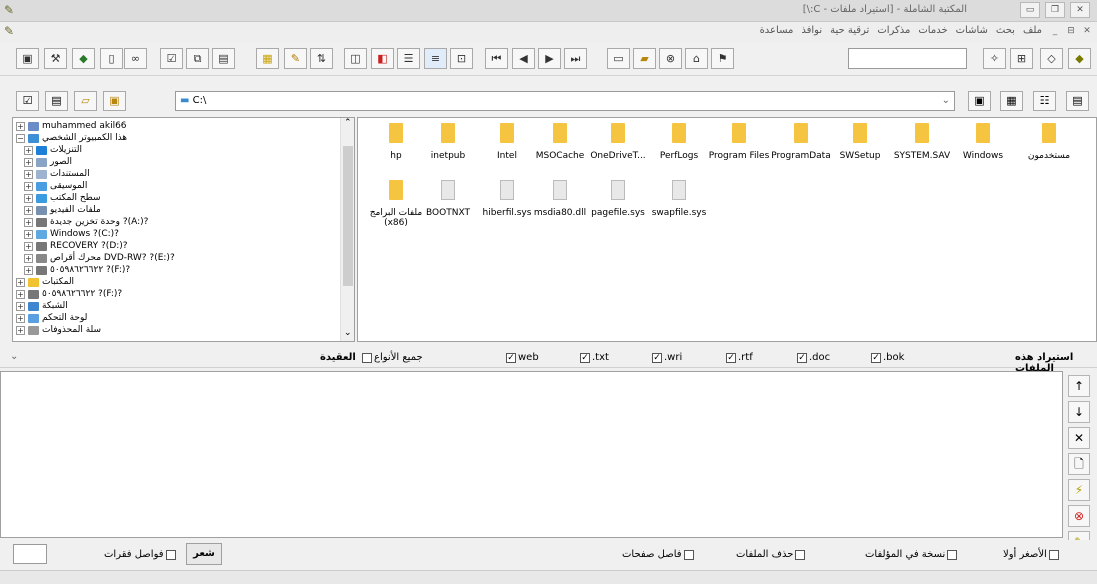 The height and width of the screenshot is (584, 1097). Describe the element at coordinates (979, 101) in the screenshot. I see `large-icons-view-icon: ▣` at that location.